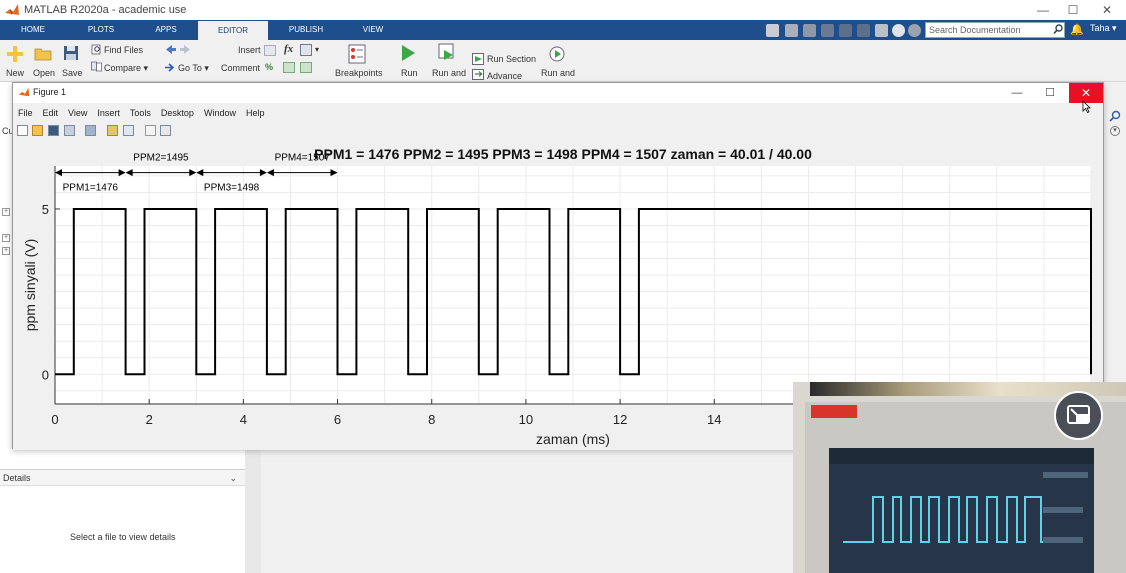  What do you see at coordinates (772, 30) in the screenshot?
I see `quick-save-icon` at bounding box center [772, 30].